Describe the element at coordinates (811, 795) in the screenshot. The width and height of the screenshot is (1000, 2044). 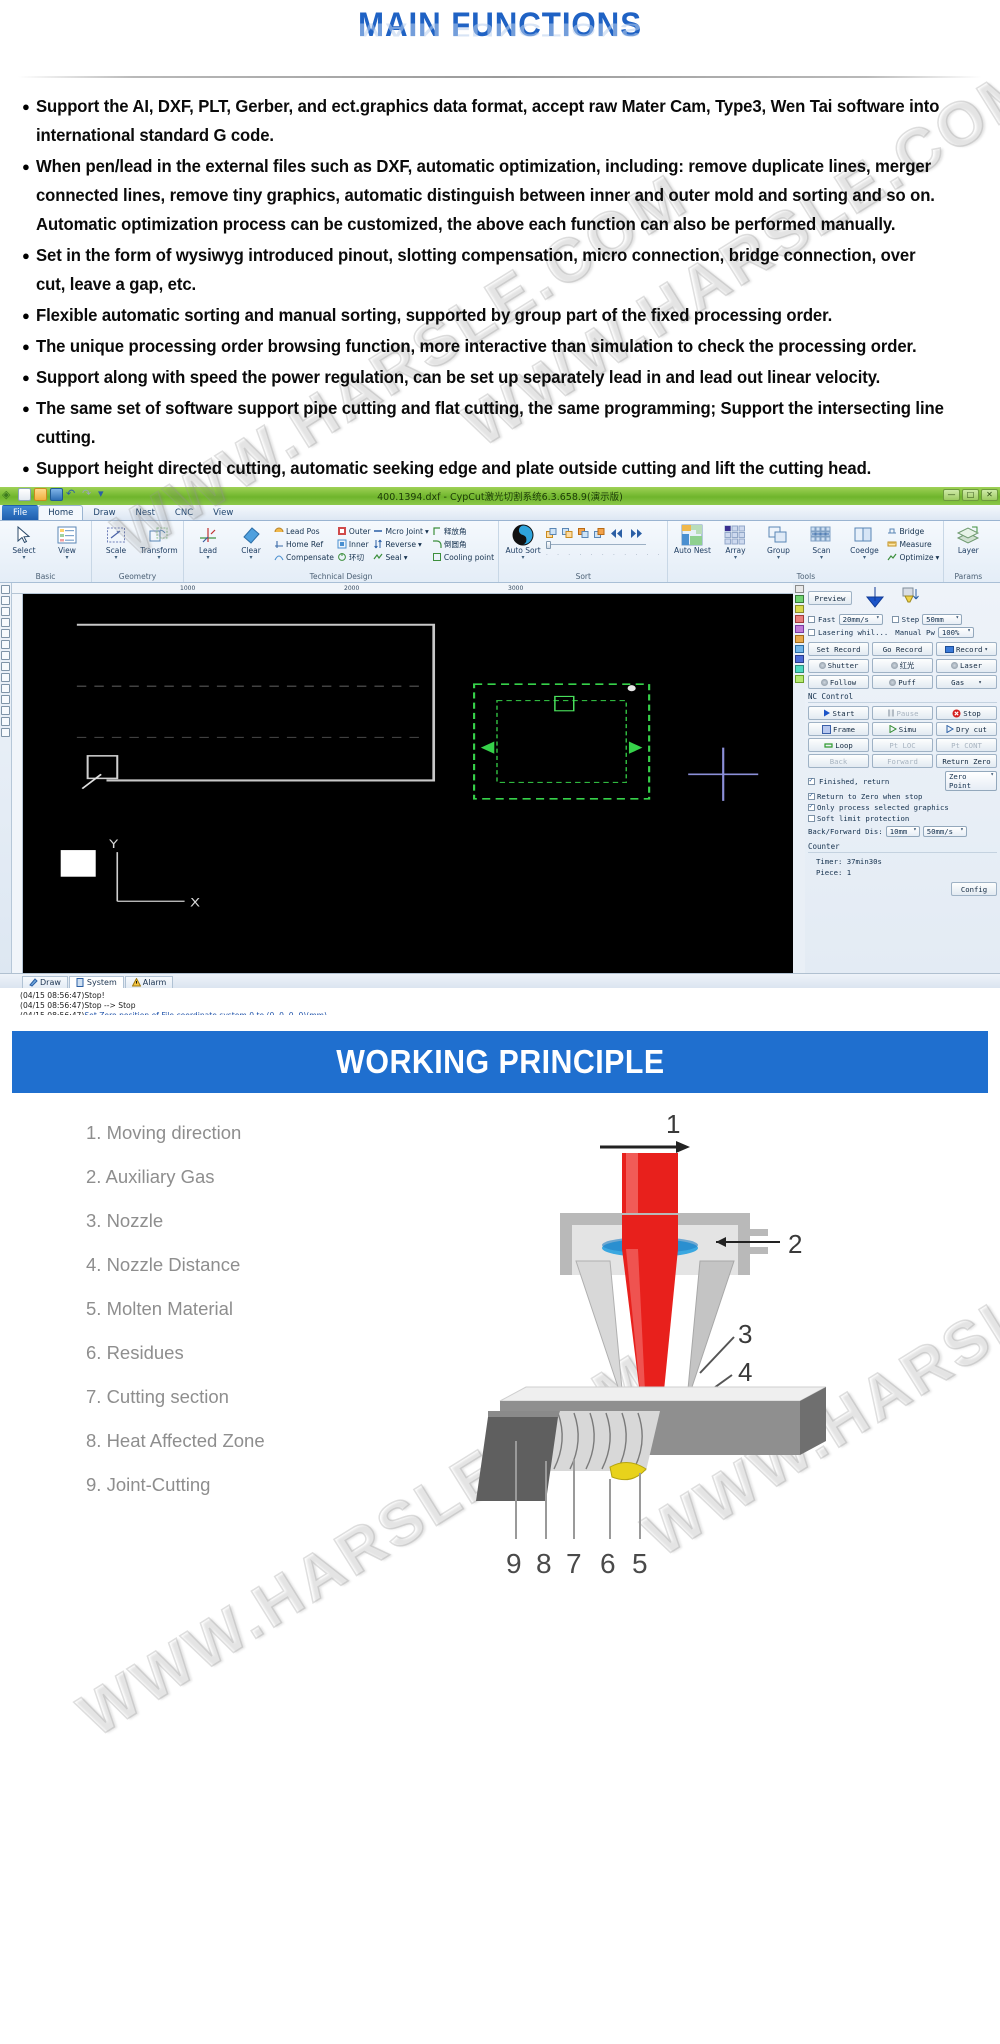
I see `return-zero-stop-checkbox` at that location.